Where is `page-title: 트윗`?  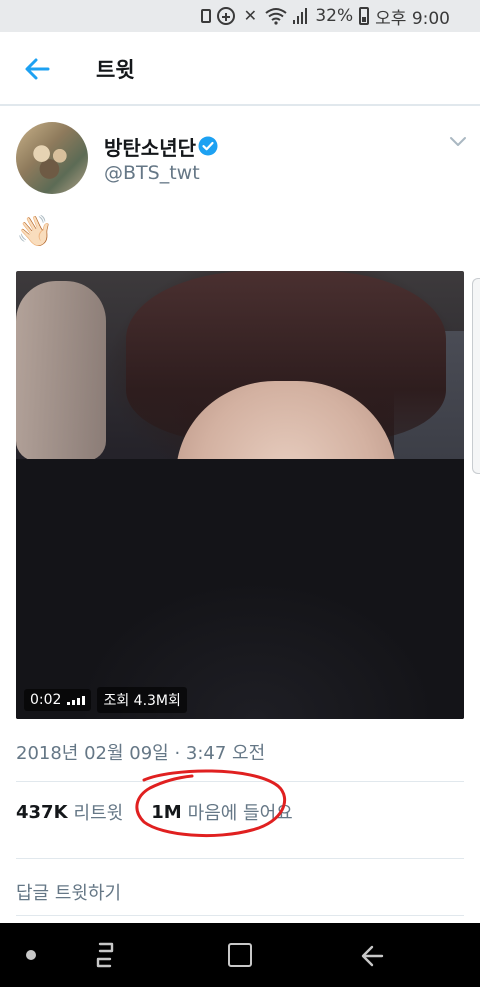
page-title: 트윗 is located at coordinates (115, 70).